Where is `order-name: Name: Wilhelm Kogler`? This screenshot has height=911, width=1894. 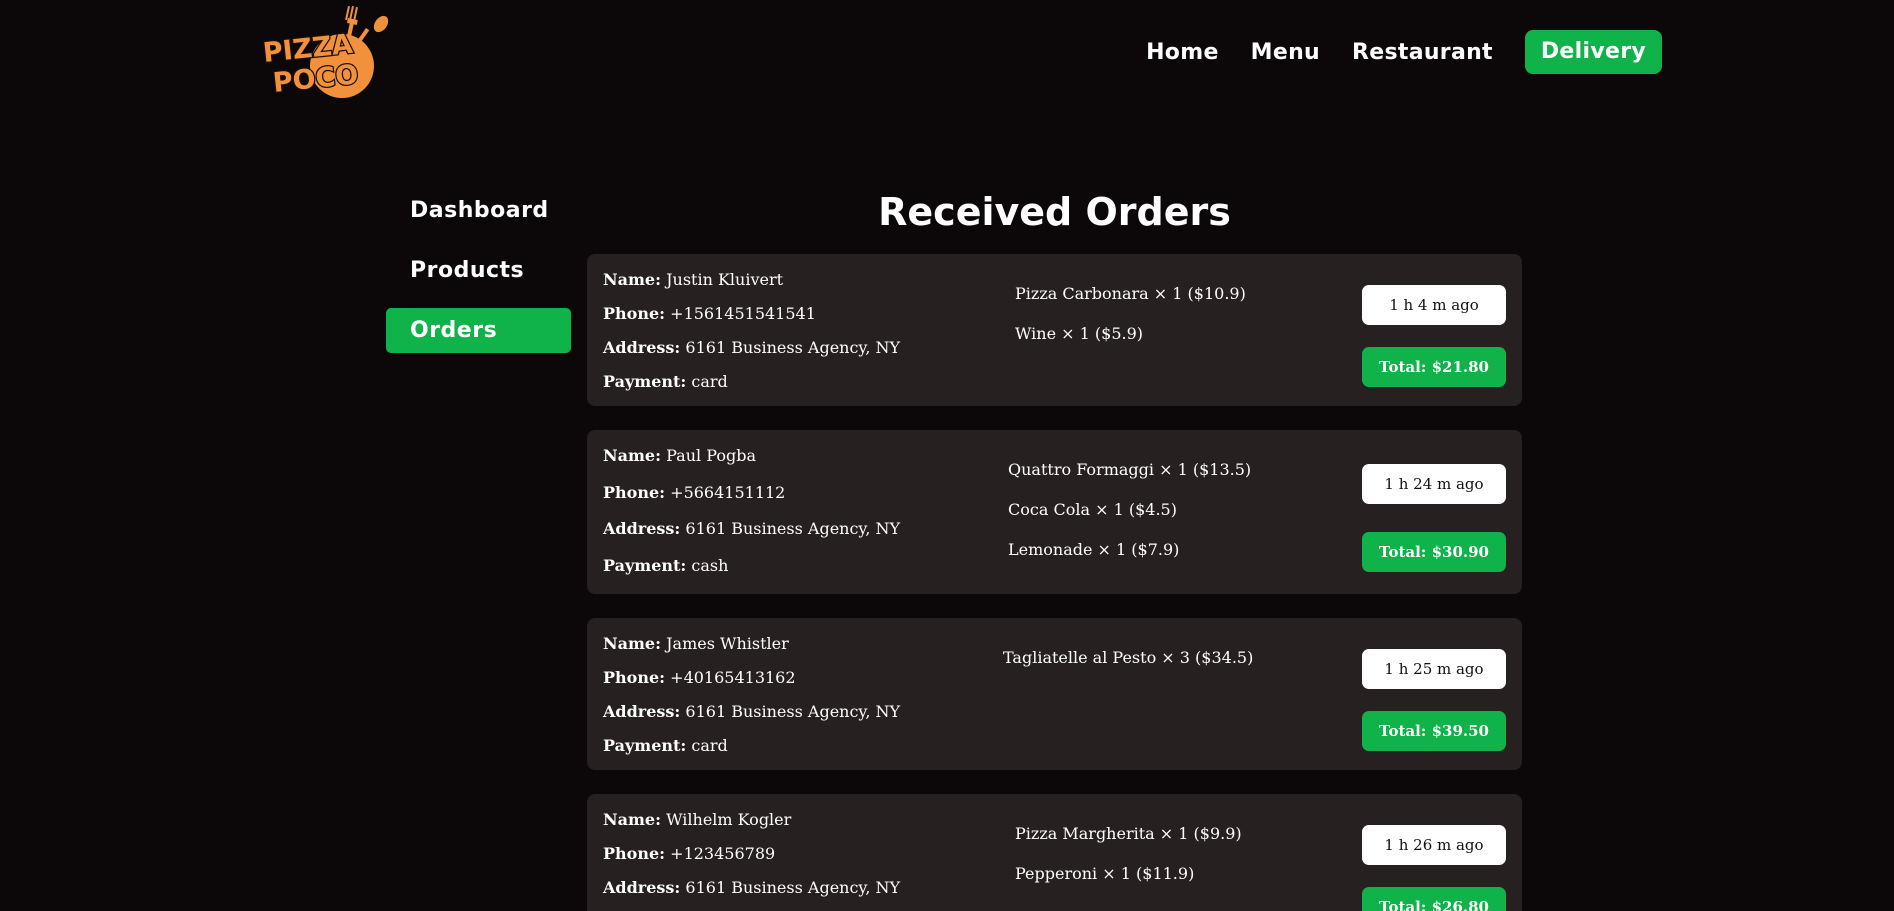
order-name: Name: Wilhelm Kogler is located at coordinates (751, 820).